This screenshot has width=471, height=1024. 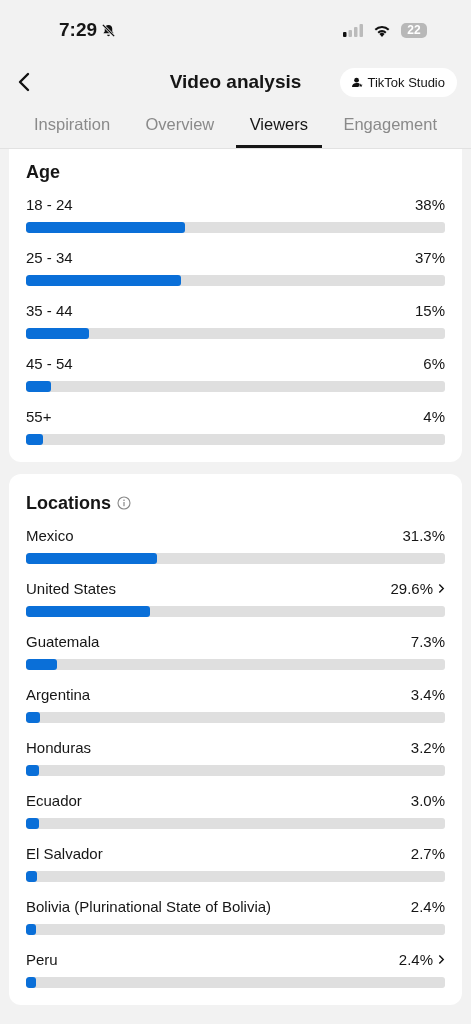 I want to click on page-title: Video analysis, so click(x=235, y=82).